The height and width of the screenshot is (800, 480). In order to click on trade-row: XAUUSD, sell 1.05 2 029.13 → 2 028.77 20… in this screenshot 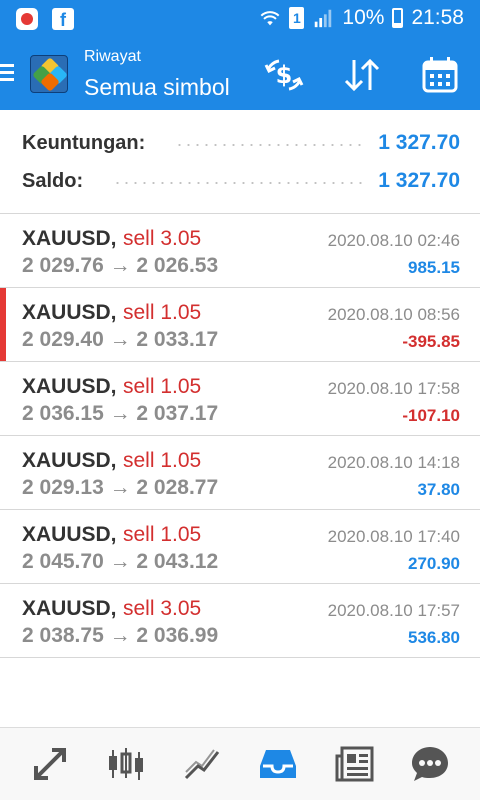, I will do `click(240, 473)`.